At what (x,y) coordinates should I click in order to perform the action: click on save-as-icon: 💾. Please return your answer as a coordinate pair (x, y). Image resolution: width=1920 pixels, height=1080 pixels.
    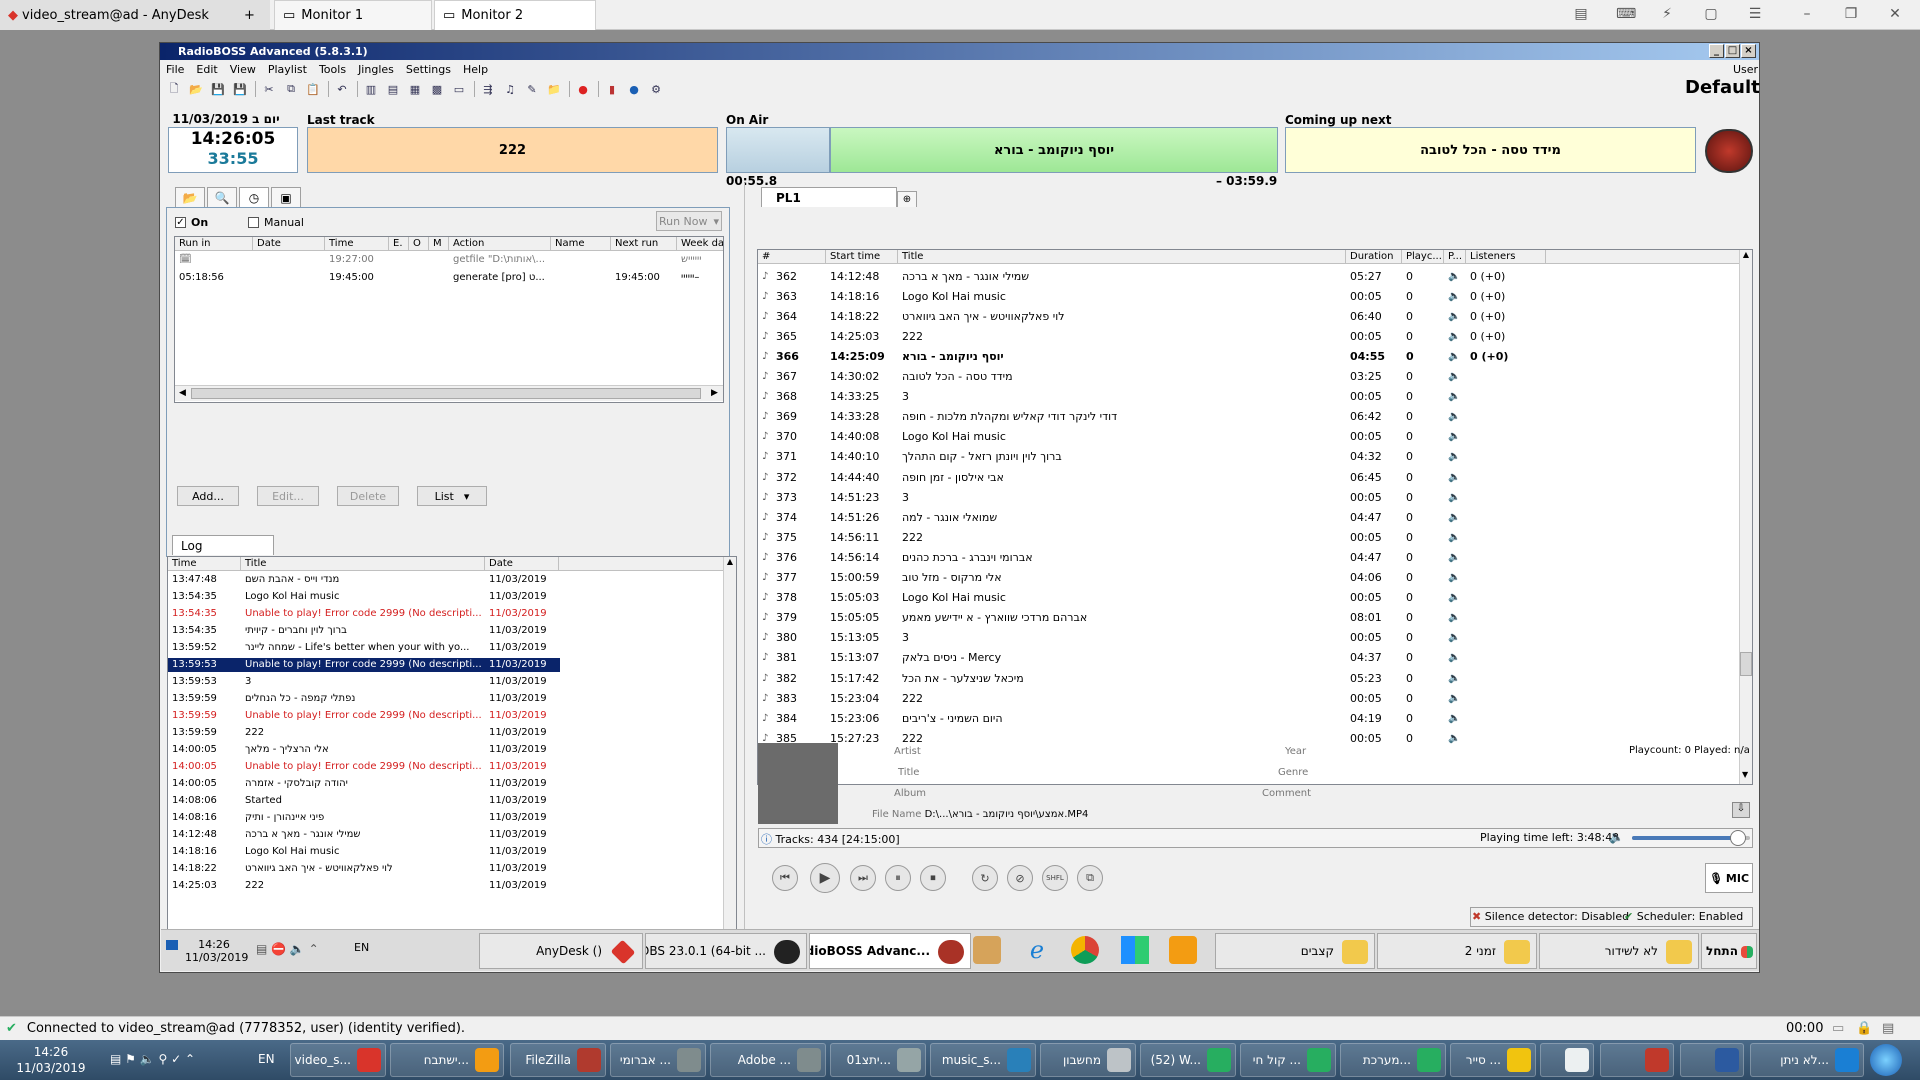
    Looking at the image, I should click on (240, 89).